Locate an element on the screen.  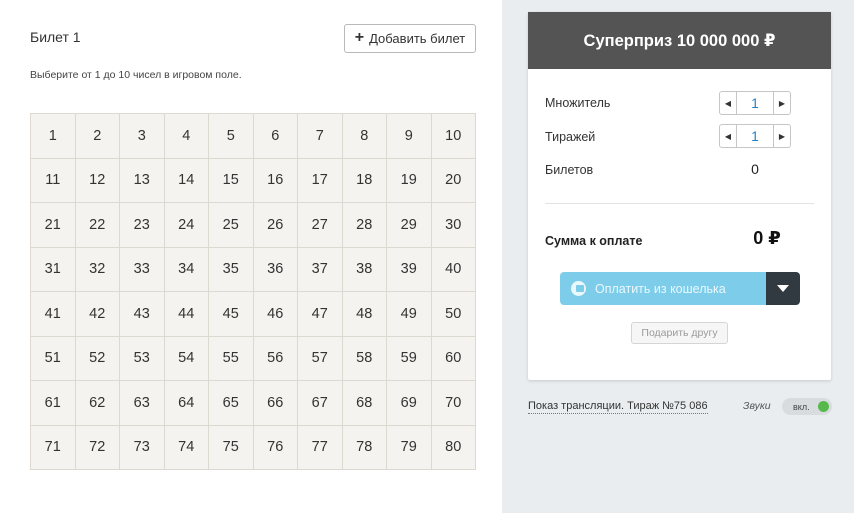
number-cell: 44 is located at coordinates (186, 314).